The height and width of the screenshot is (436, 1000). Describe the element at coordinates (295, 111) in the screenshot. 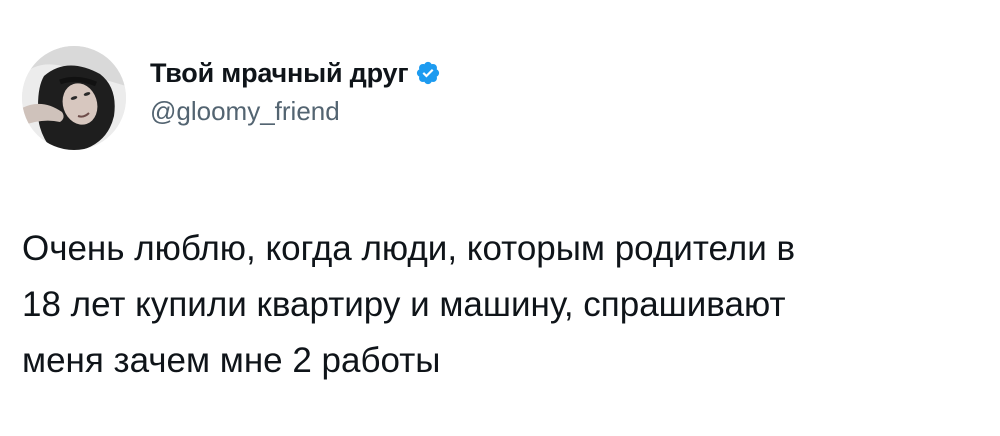

I see `author-handle: @gloomy_friend` at that location.